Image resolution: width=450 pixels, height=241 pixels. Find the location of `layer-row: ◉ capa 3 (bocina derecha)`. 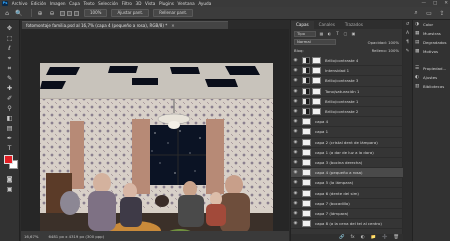

layer-row: ◉ capa 3 (bocina derecha) is located at coordinates (347, 163).